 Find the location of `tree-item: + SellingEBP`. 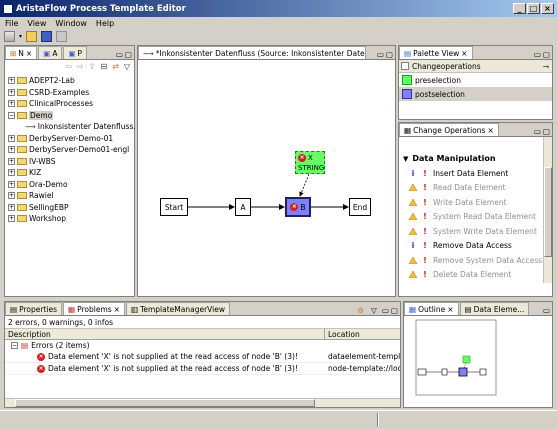

tree-item: + SellingEBP is located at coordinates (71, 208).